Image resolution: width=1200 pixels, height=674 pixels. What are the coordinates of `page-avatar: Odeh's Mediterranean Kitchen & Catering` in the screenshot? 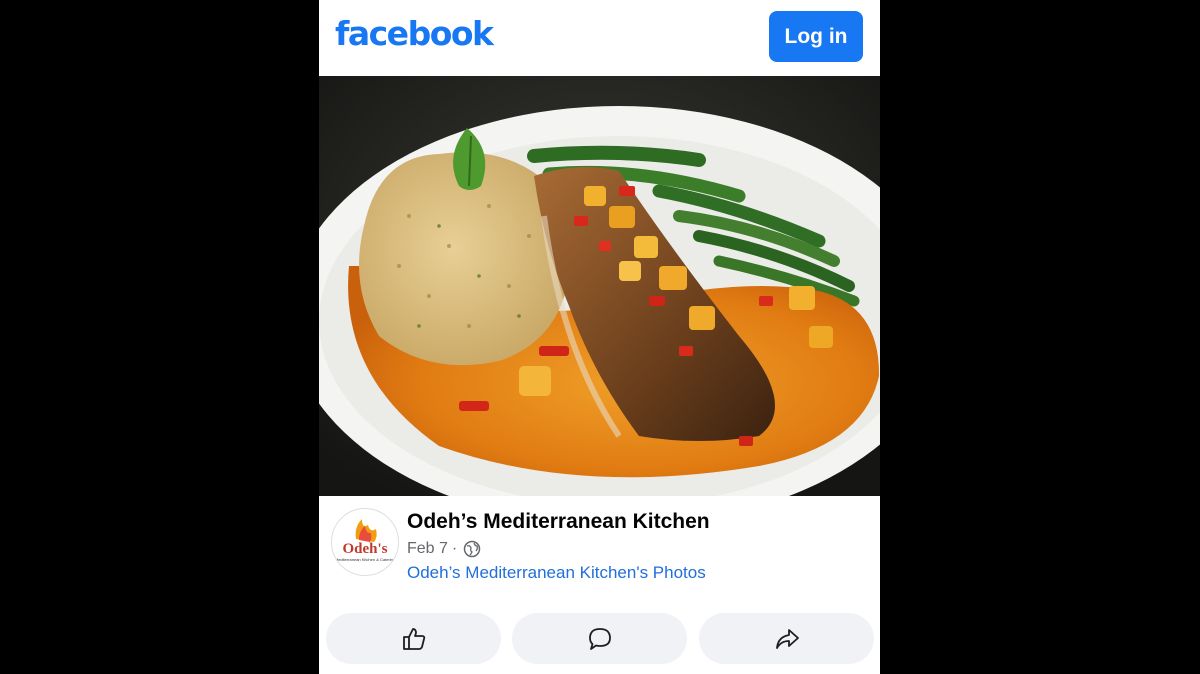 It's located at (365, 542).